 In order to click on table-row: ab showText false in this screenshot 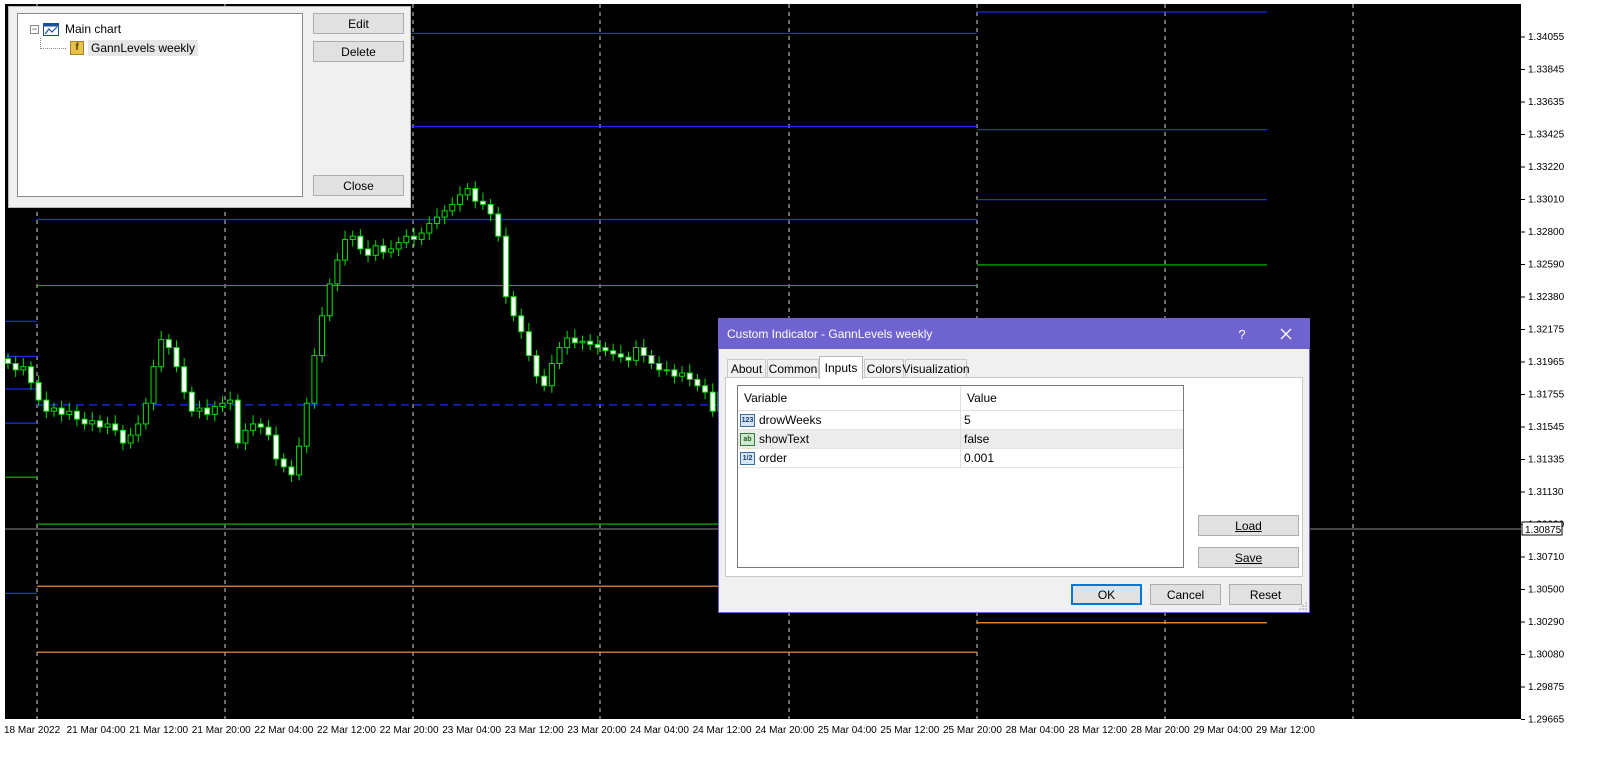, I will do `click(960, 439)`.